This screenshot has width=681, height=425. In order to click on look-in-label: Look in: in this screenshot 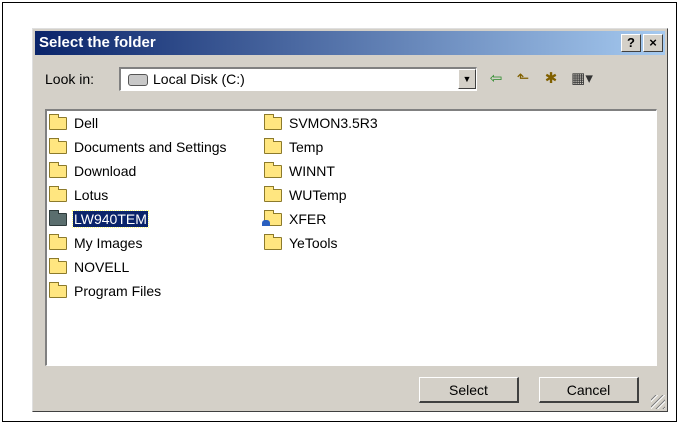, I will do `click(70, 79)`.